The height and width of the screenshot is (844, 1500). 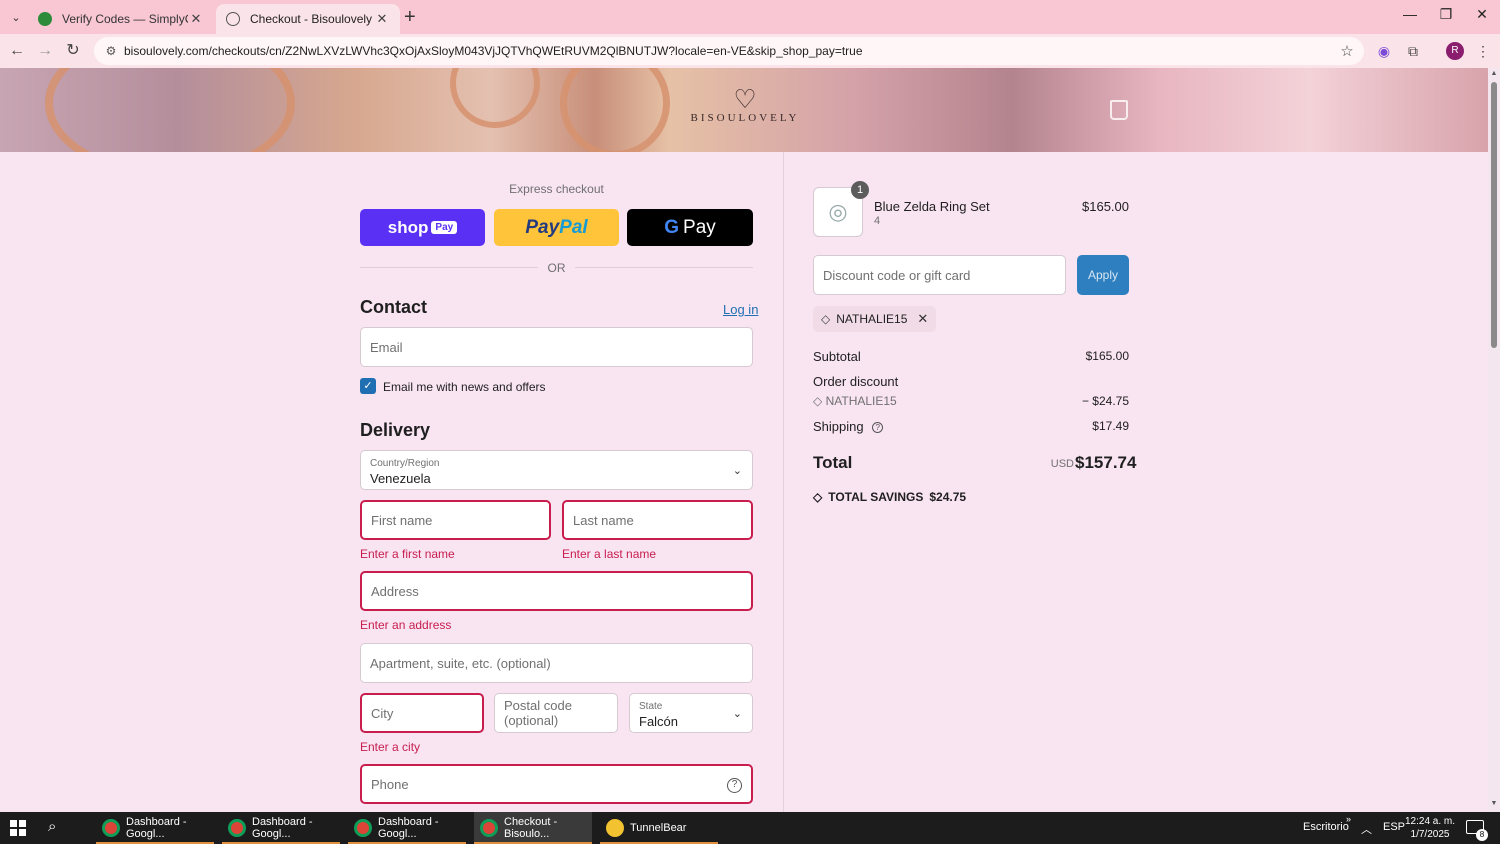 I want to click on last-name-field: Last name, so click(x=657, y=520).